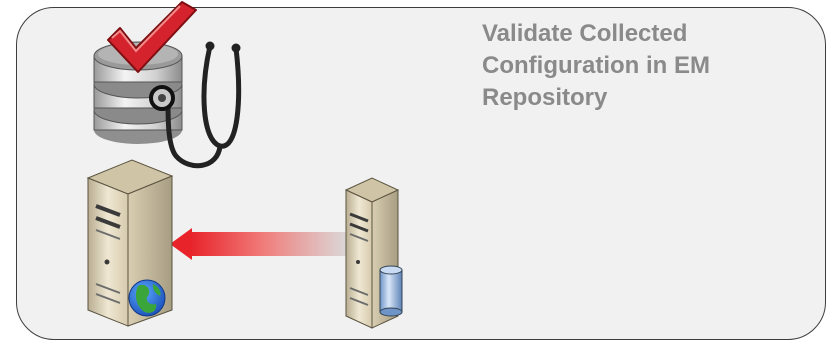 The height and width of the screenshot is (344, 833). Describe the element at coordinates (145, 72) in the screenshot. I see `database-checkmark-icon` at that location.